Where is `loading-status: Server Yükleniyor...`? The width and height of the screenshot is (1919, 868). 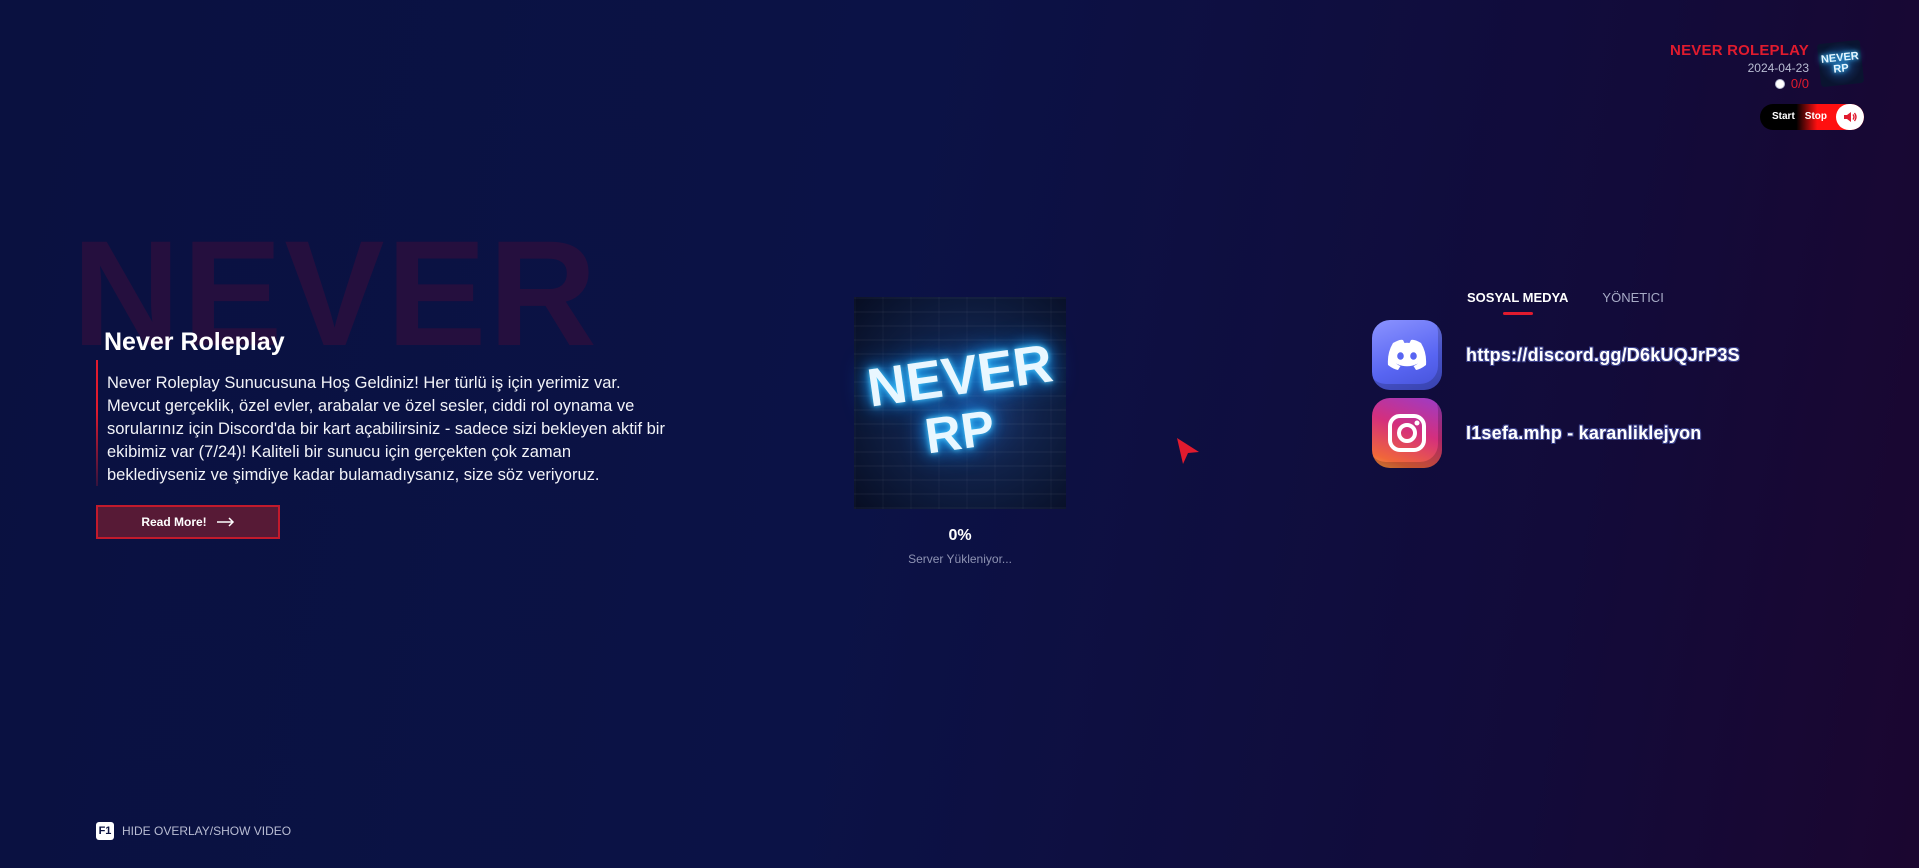 loading-status: Server Yükleniyor... is located at coordinates (960, 559).